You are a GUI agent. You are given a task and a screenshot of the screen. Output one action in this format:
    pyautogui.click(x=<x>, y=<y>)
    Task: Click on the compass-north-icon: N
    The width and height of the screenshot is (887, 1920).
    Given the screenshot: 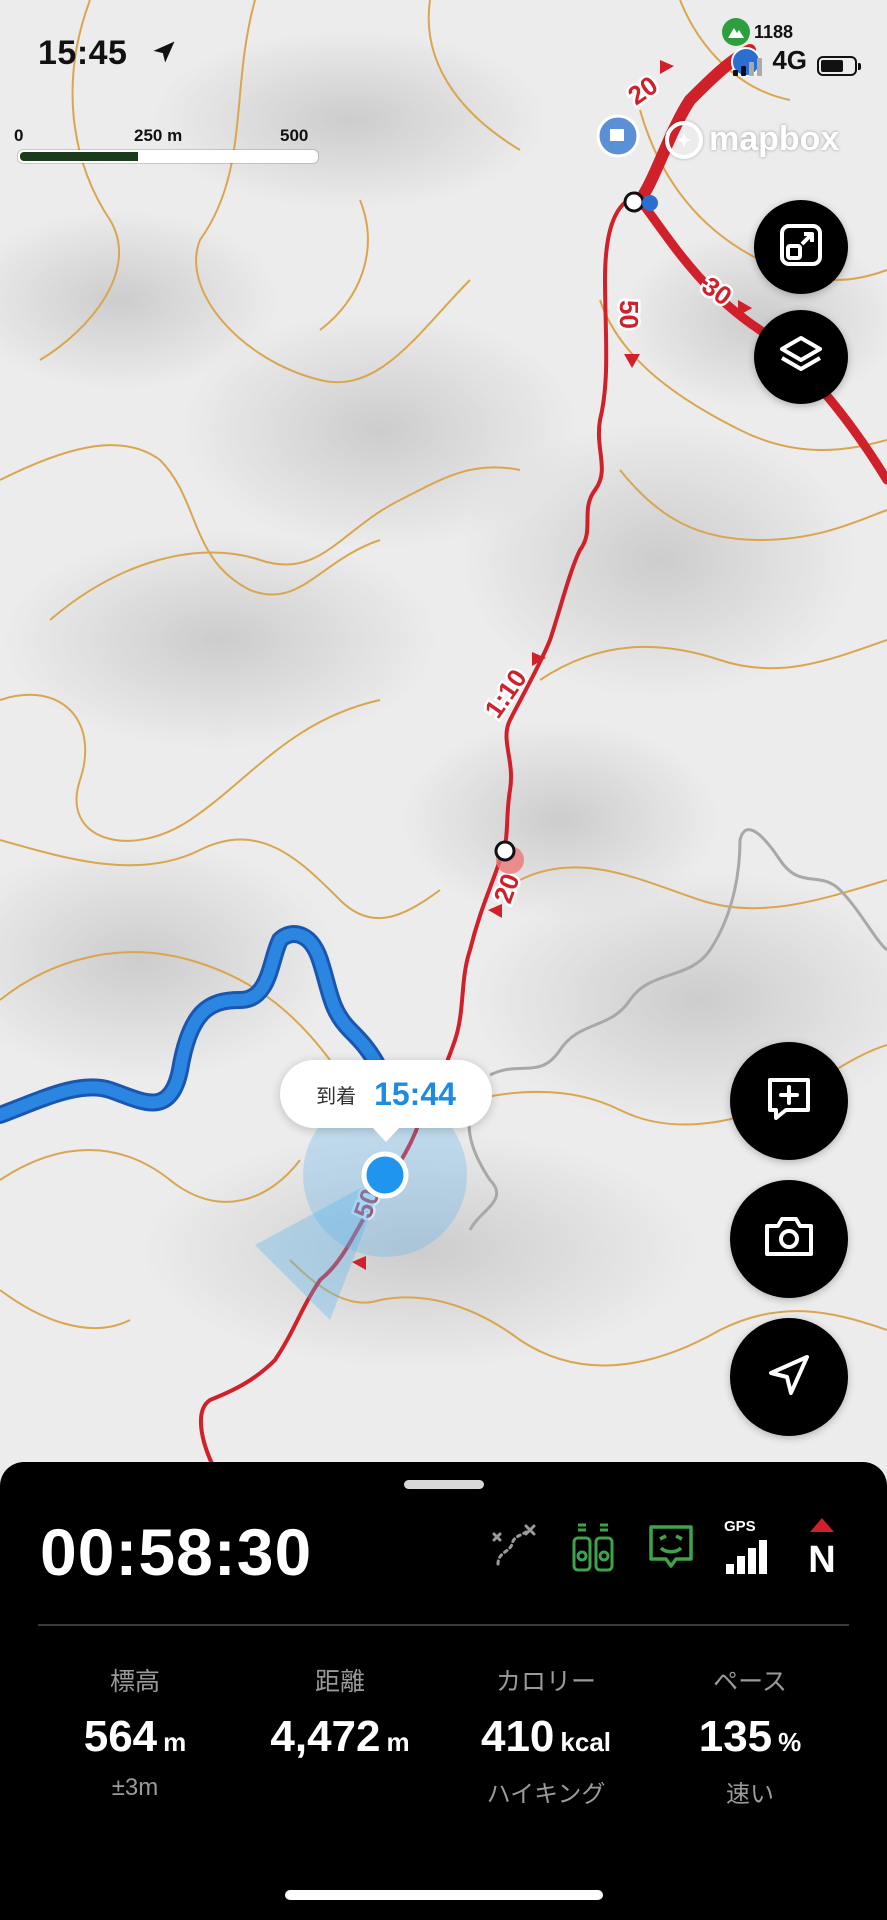 What is the action you would take?
    pyautogui.click(x=822, y=1549)
    